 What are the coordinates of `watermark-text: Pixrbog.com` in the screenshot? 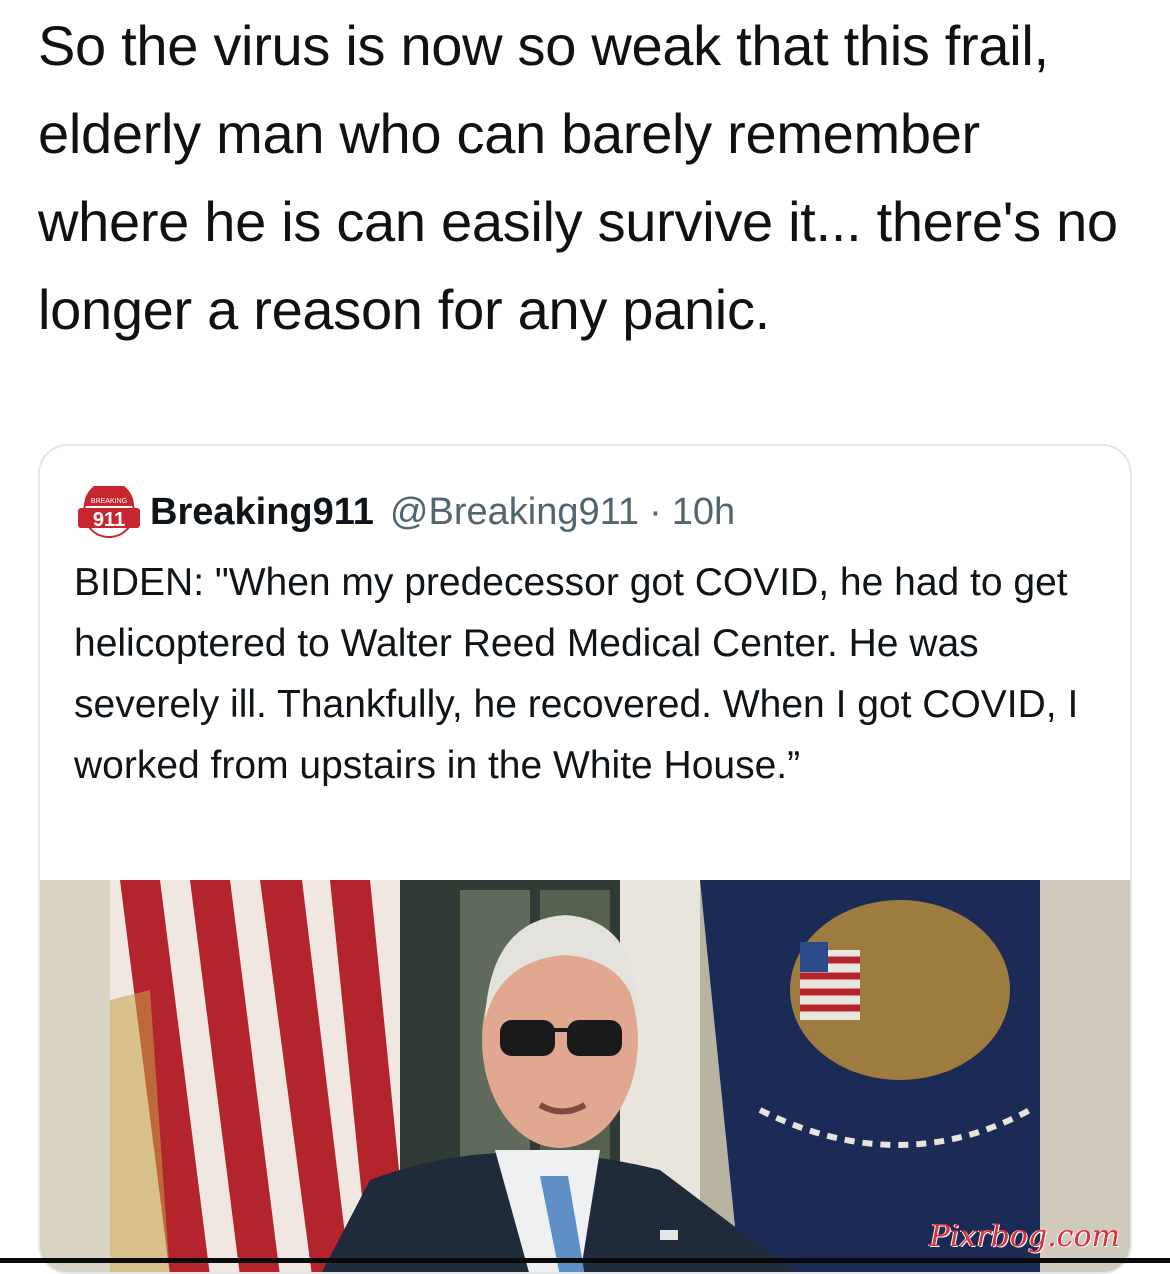 It's located at (1024, 1236).